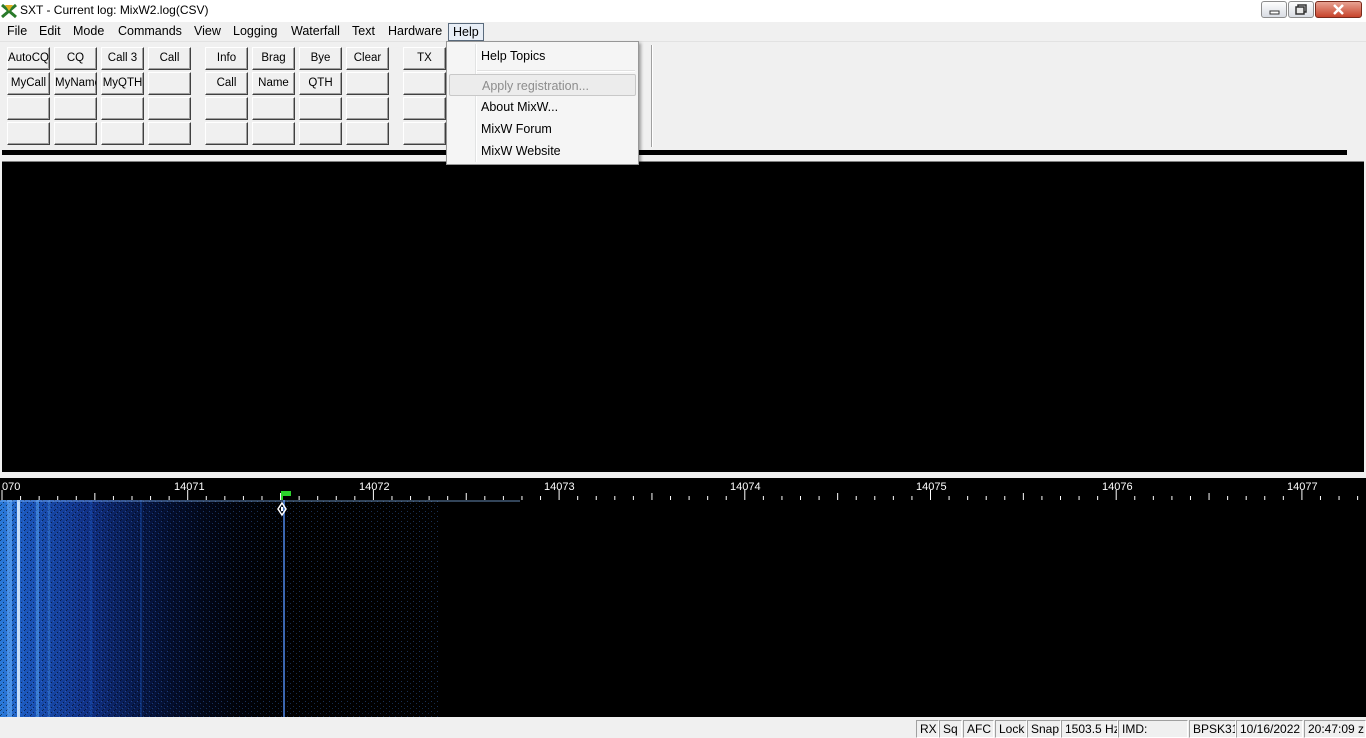 The width and height of the screenshot is (1366, 738). Describe the element at coordinates (28, 58) in the screenshot. I see `macro-button: AutoCQ` at that location.